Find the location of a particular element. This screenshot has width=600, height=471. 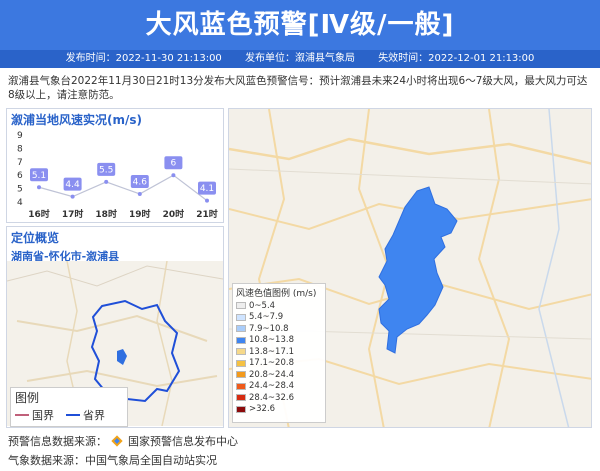

warning-source-label: 预警信息数据来源： is located at coordinates (57, 441).